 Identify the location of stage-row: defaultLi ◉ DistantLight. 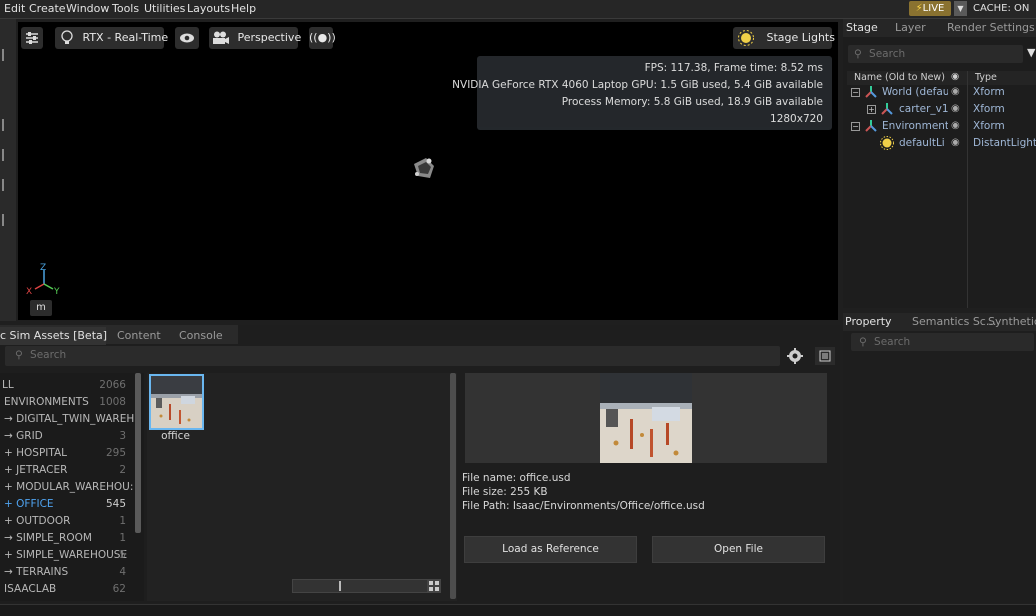
(939, 143).